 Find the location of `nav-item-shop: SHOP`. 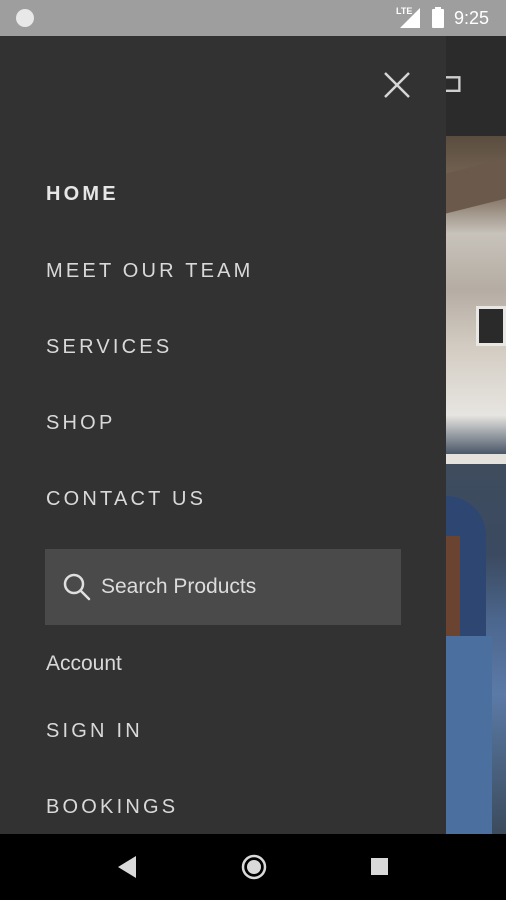

nav-item-shop: SHOP is located at coordinates (80, 423).